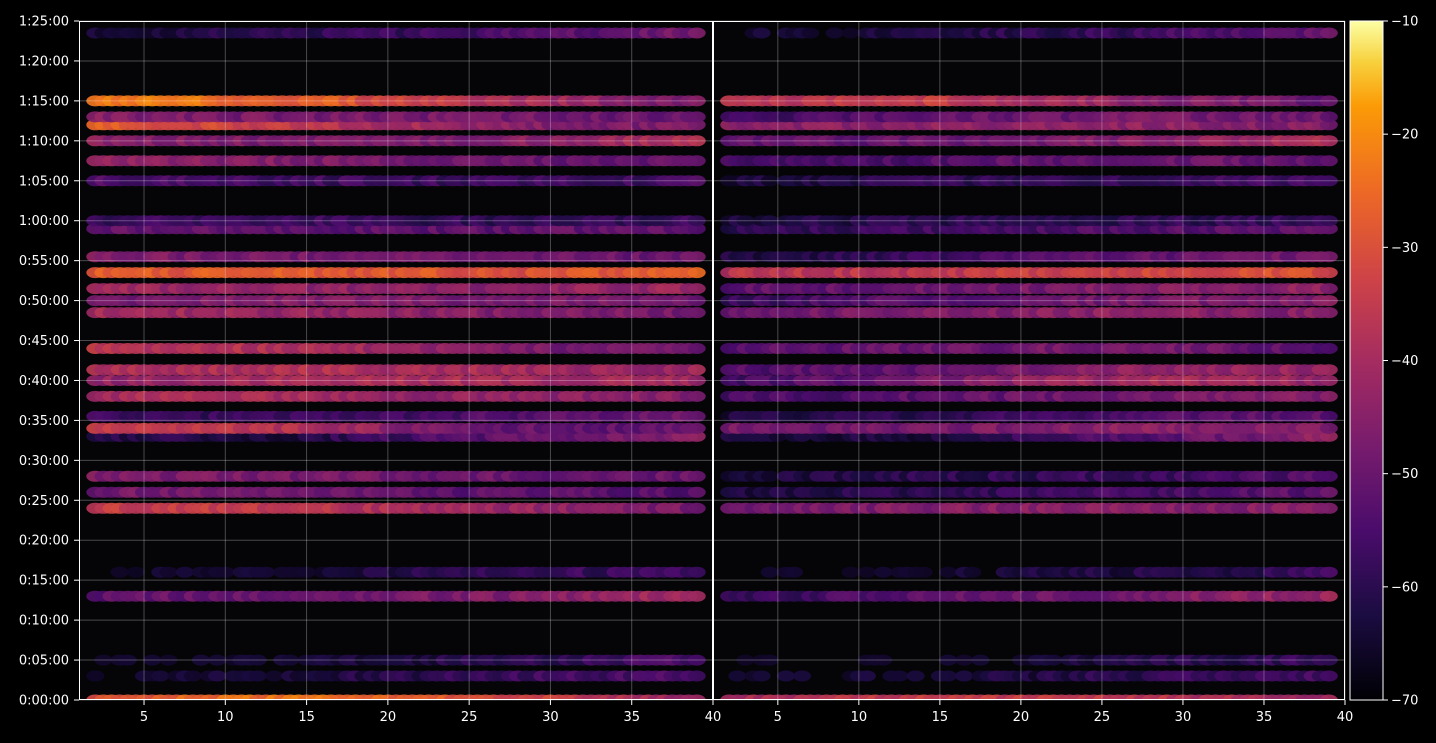  What do you see at coordinates (44, 181) in the screenshot?
I see `y-tick-label: 1:05:00` at bounding box center [44, 181].